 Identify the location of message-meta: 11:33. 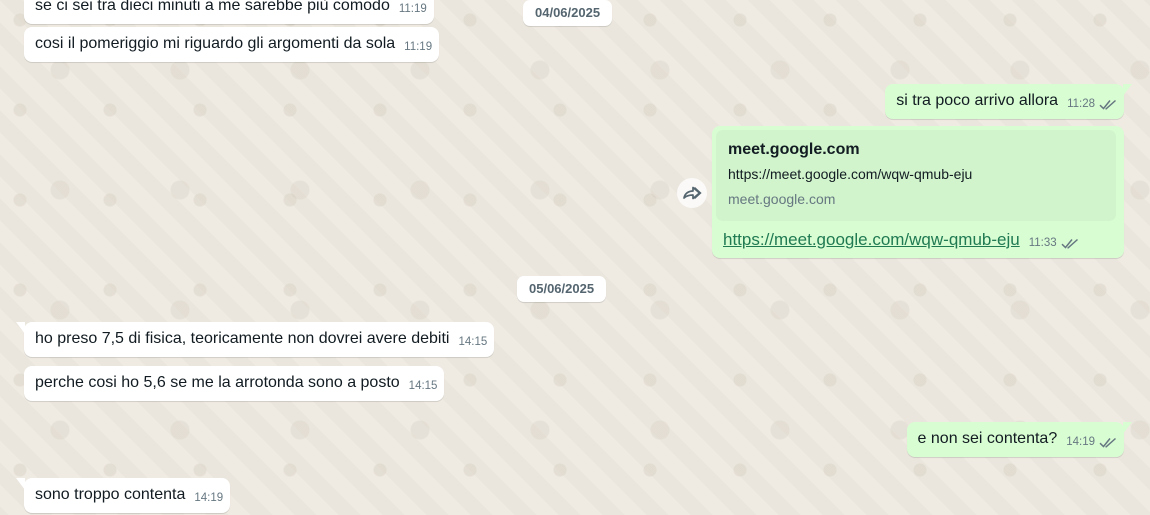
(1054, 243).